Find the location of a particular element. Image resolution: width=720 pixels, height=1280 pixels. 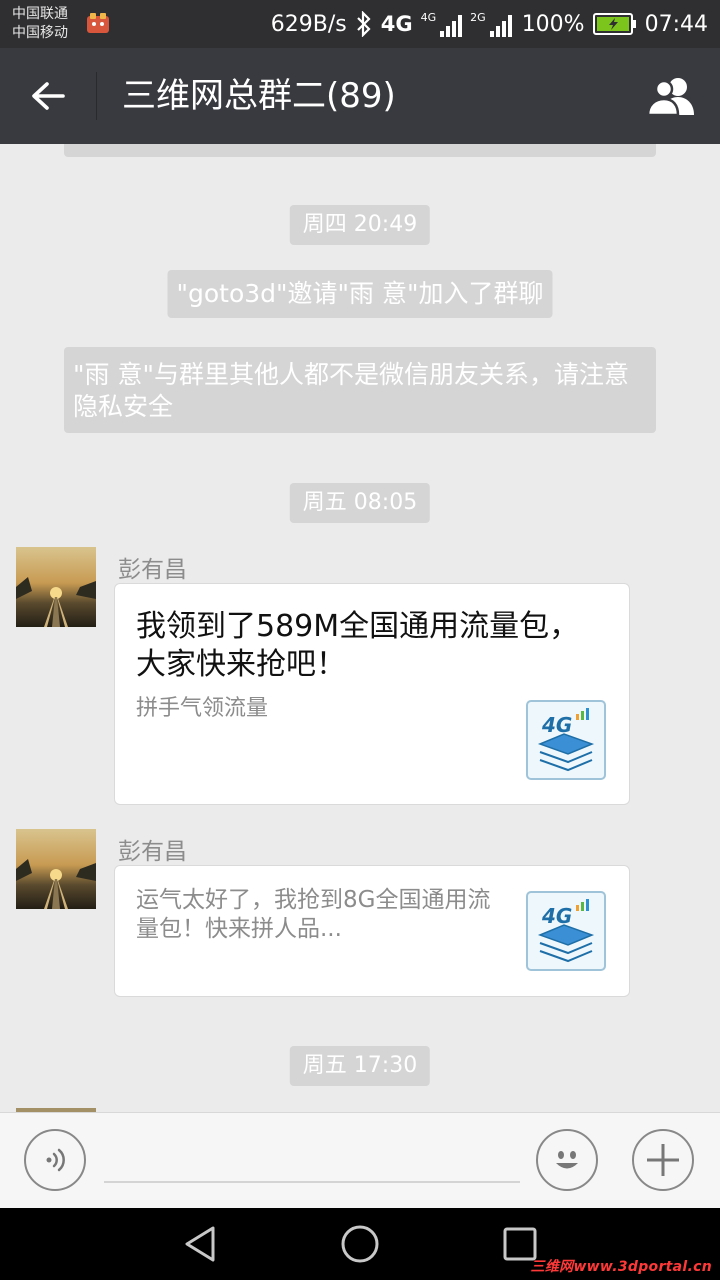

battery-percent: 100% is located at coordinates (553, 24).